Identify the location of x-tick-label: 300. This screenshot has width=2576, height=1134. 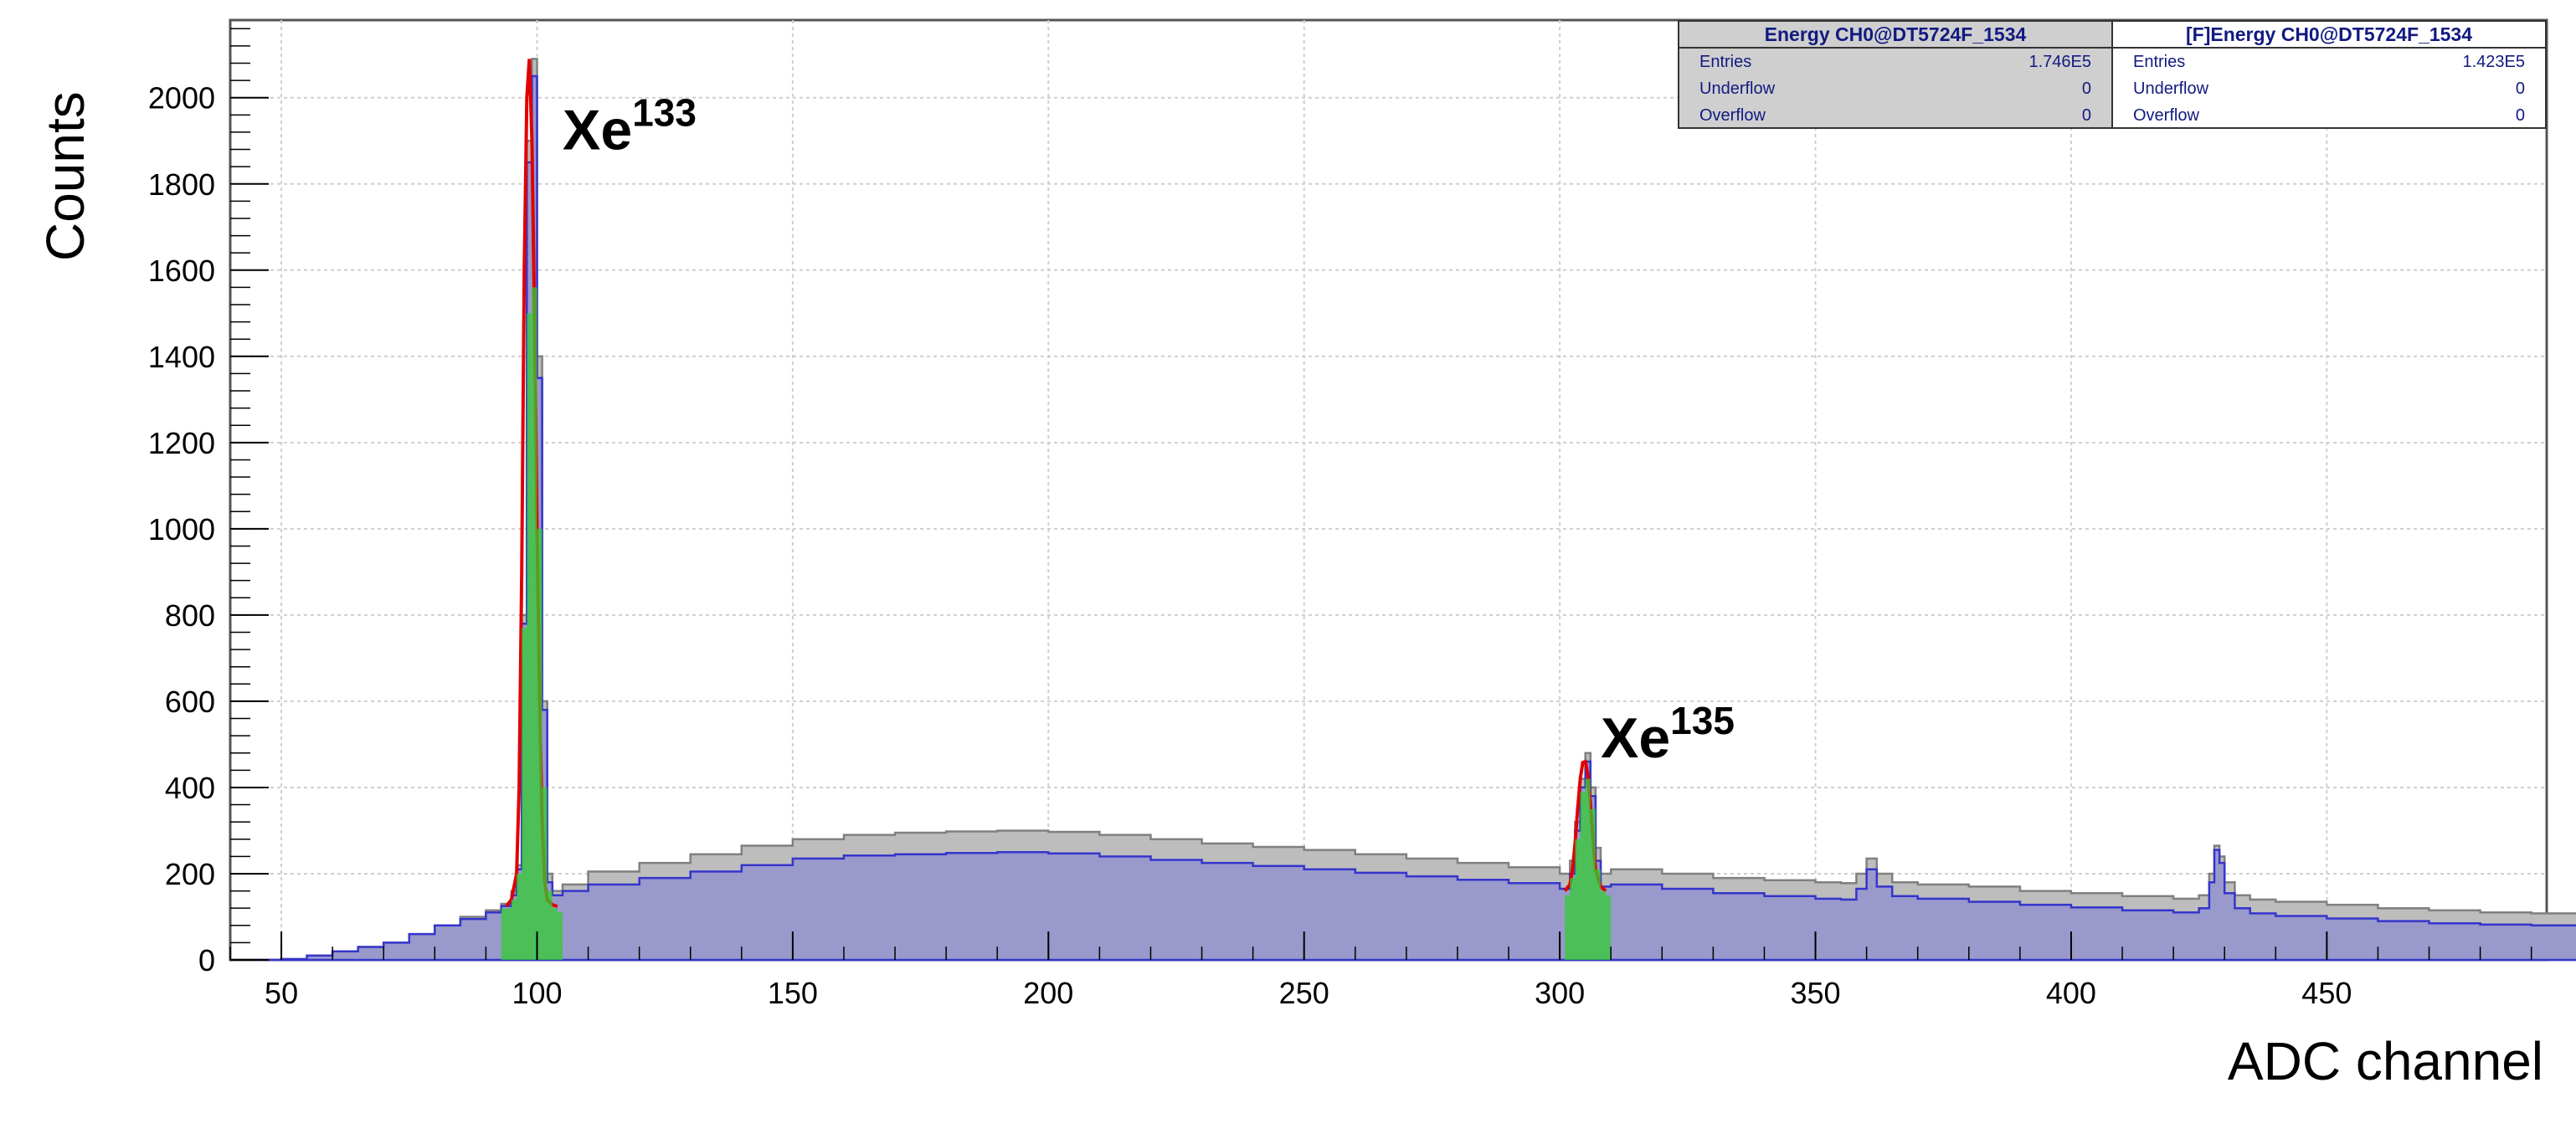
(1560, 993).